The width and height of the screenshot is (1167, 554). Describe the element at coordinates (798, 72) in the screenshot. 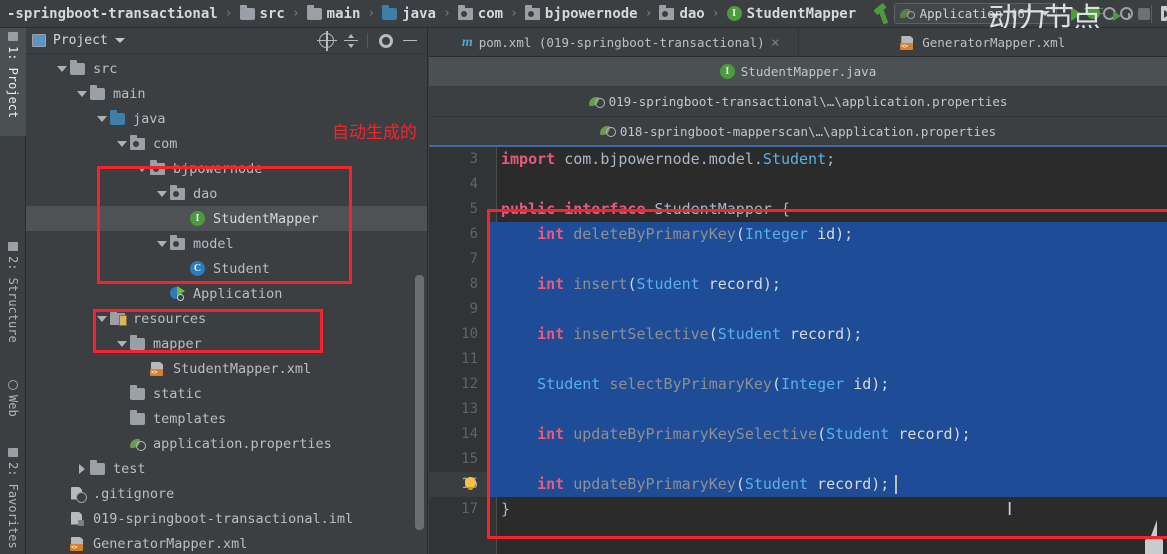

I see `tab-studentmapper-java: I StudentMapper.java` at that location.